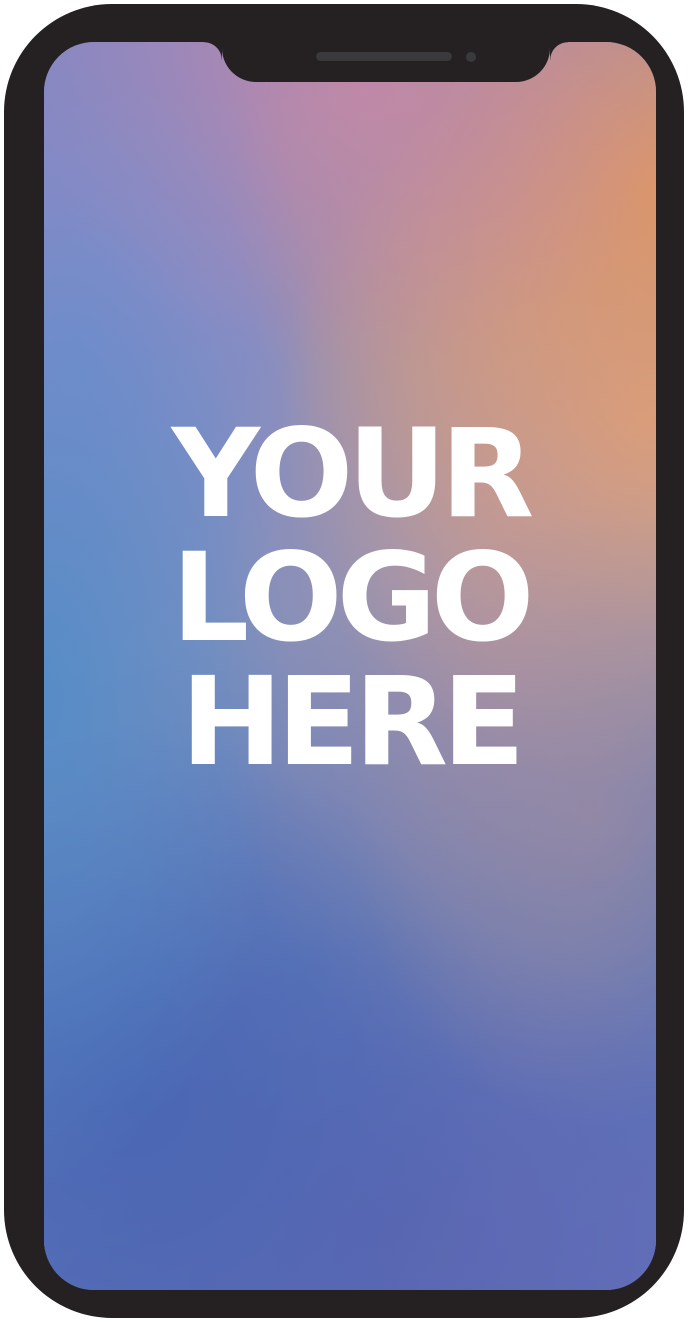 This screenshot has width=688, height=1322. Describe the element at coordinates (386, 62) in the screenshot. I see `notch` at that location.